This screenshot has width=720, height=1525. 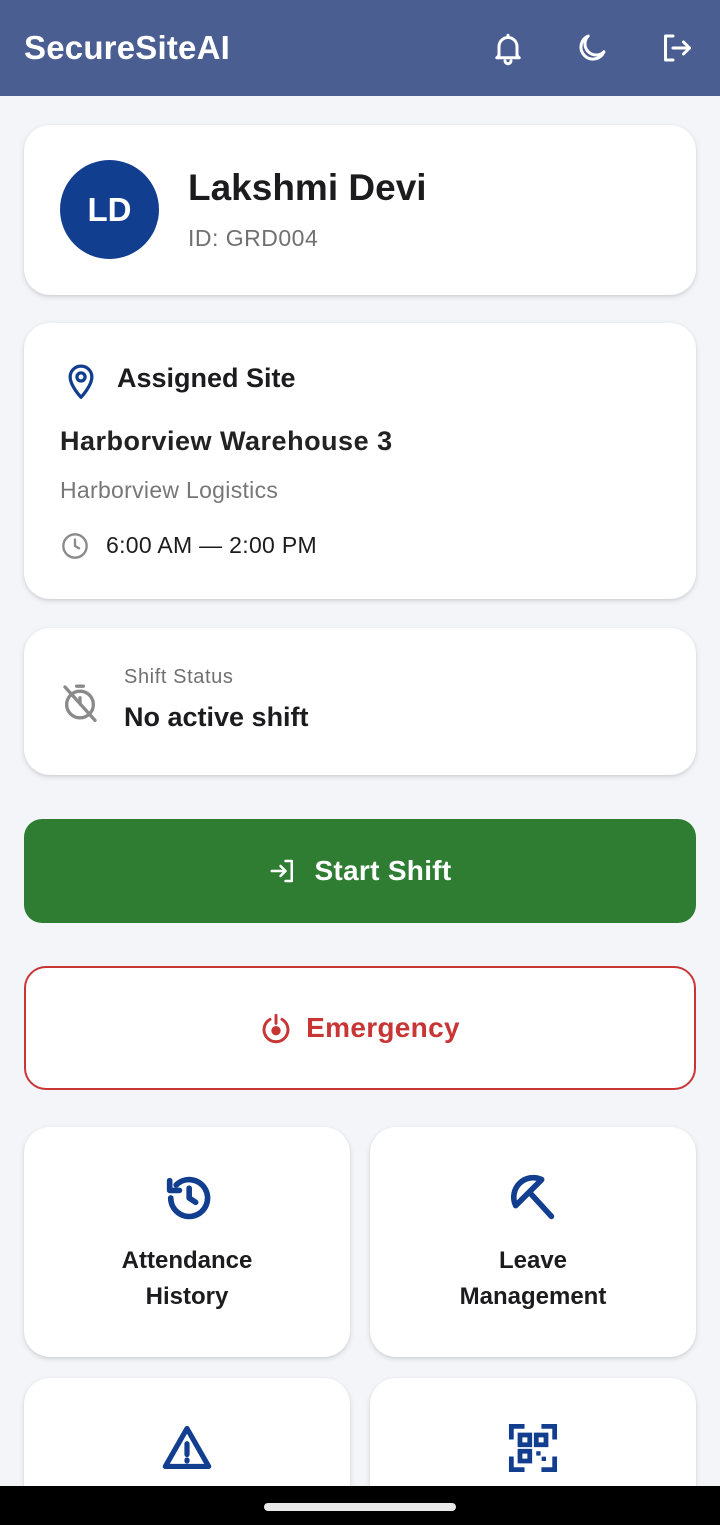 I want to click on notifications-button, so click(x=508, y=48).